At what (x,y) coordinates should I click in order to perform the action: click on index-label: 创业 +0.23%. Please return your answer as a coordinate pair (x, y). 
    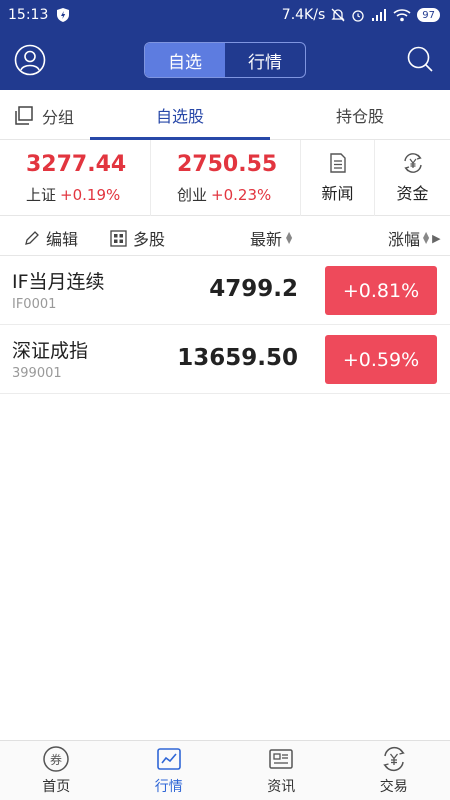
    Looking at the image, I should click on (224, 194).